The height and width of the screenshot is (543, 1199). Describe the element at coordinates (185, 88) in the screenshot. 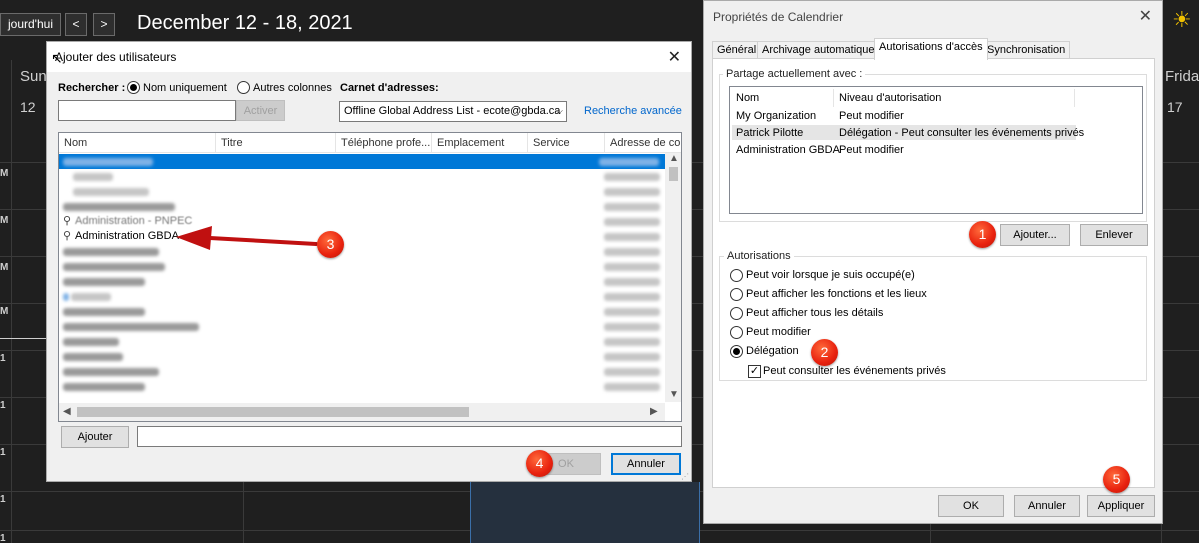

I see `radio-name-only-label: Nom uniquement` at that location.